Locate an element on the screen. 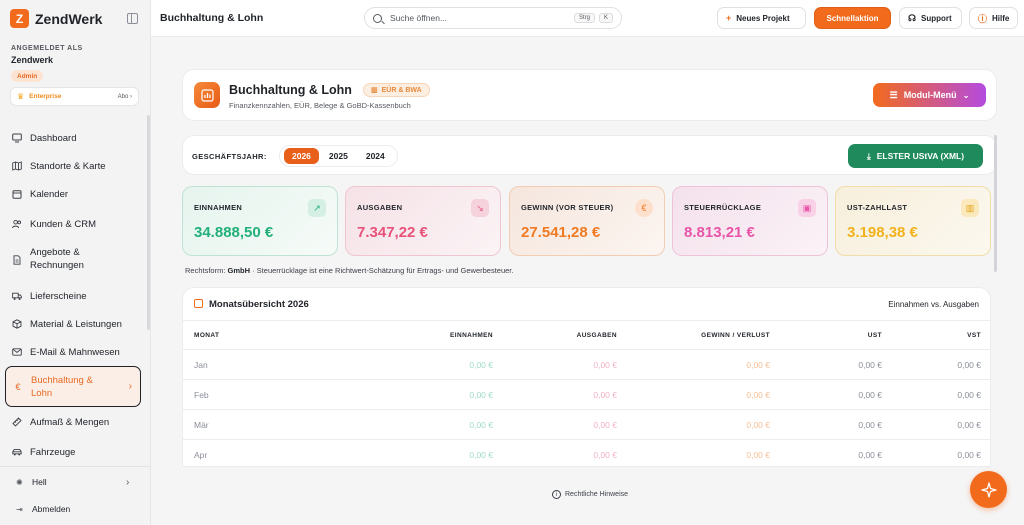 This screenshot has height=525, width=1024. sidebar-collapse-icon is located at coordinates (132, 18).